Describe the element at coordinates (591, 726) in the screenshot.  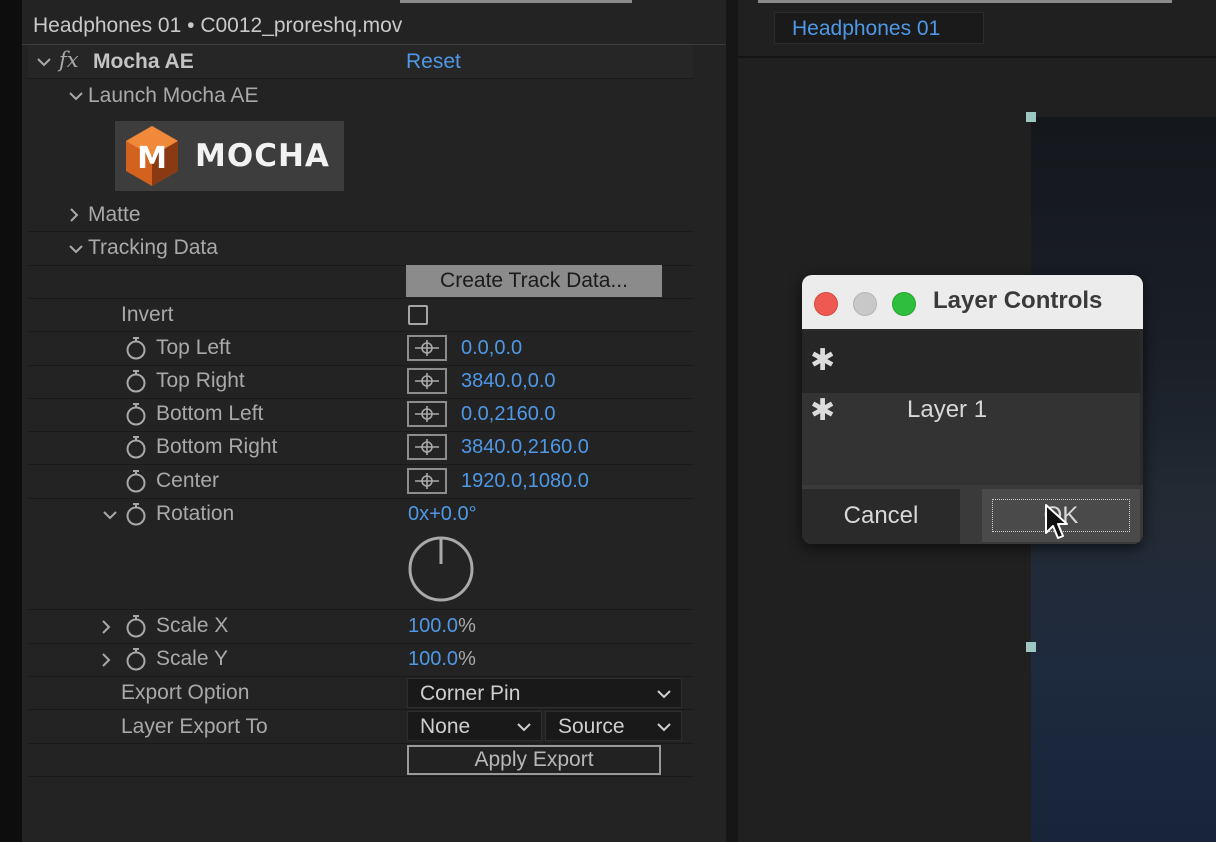
I see `layer-export-source-value: Source` at that location.